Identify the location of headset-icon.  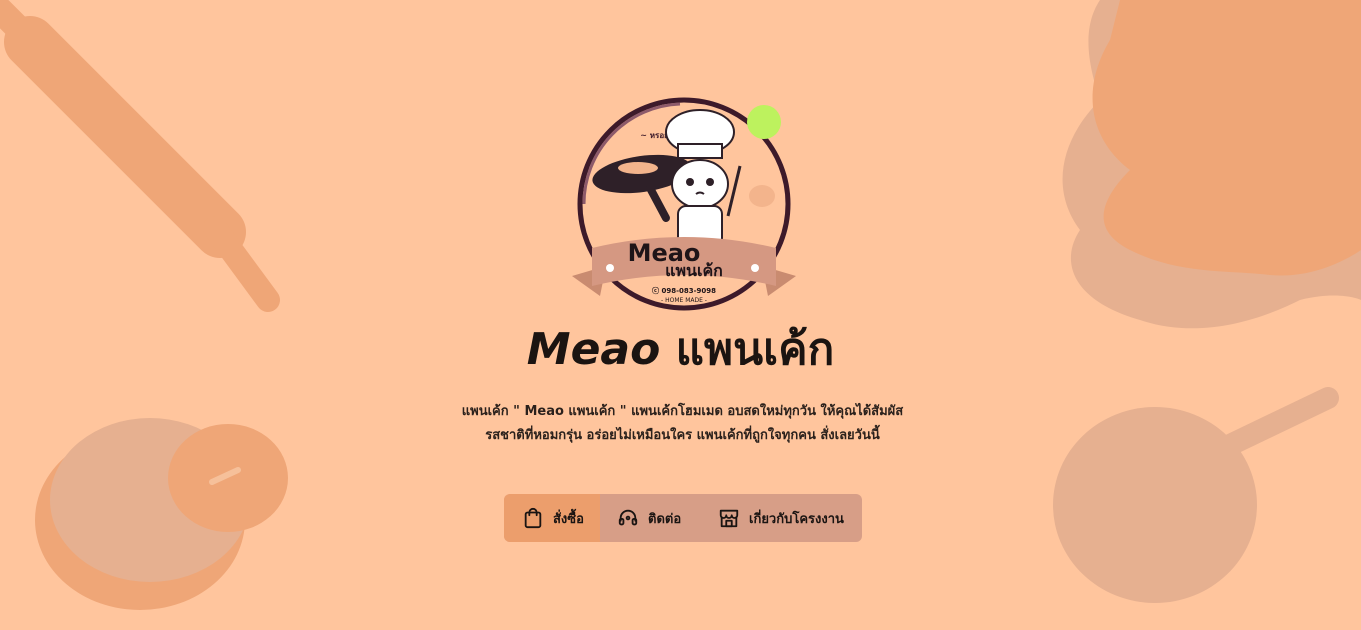
(628, 517).